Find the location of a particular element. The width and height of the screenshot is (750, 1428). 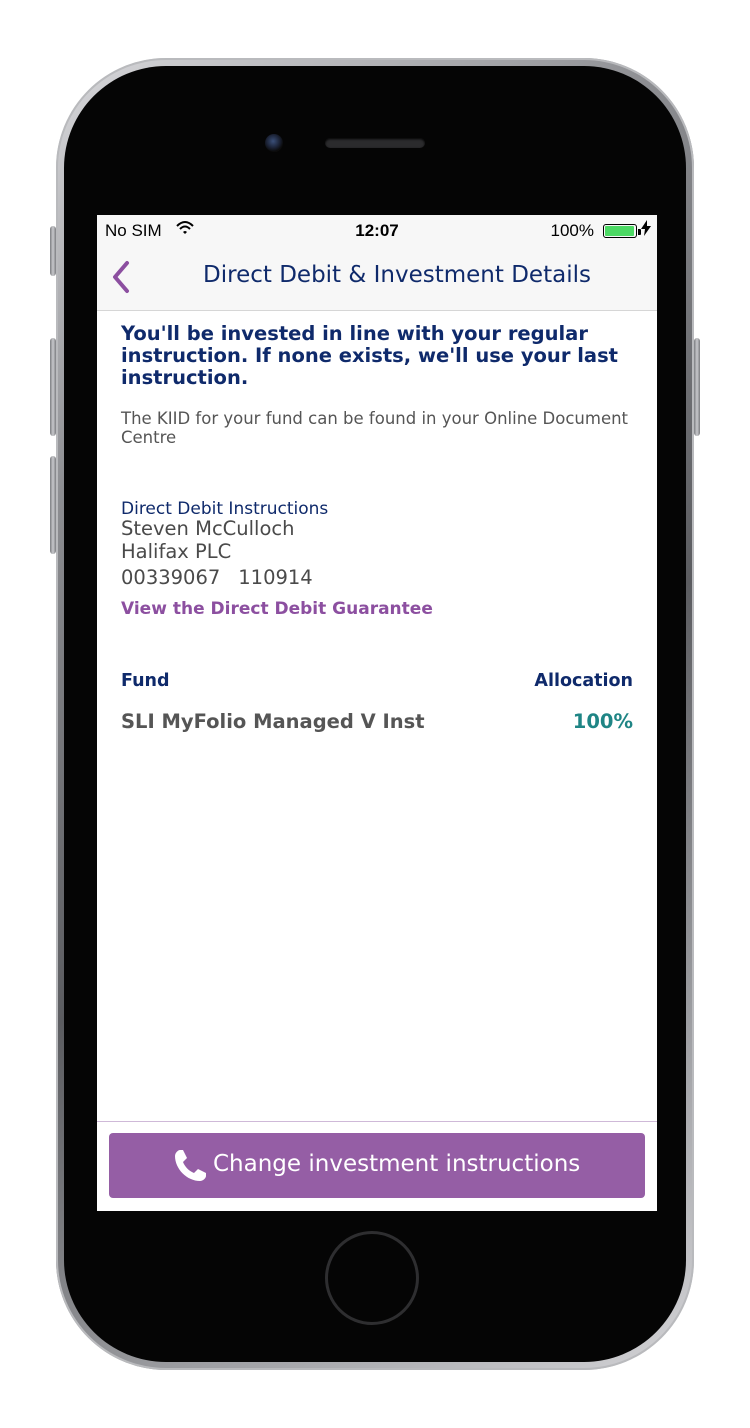

battery-percent: 100% is located at coordinates (572, 230).